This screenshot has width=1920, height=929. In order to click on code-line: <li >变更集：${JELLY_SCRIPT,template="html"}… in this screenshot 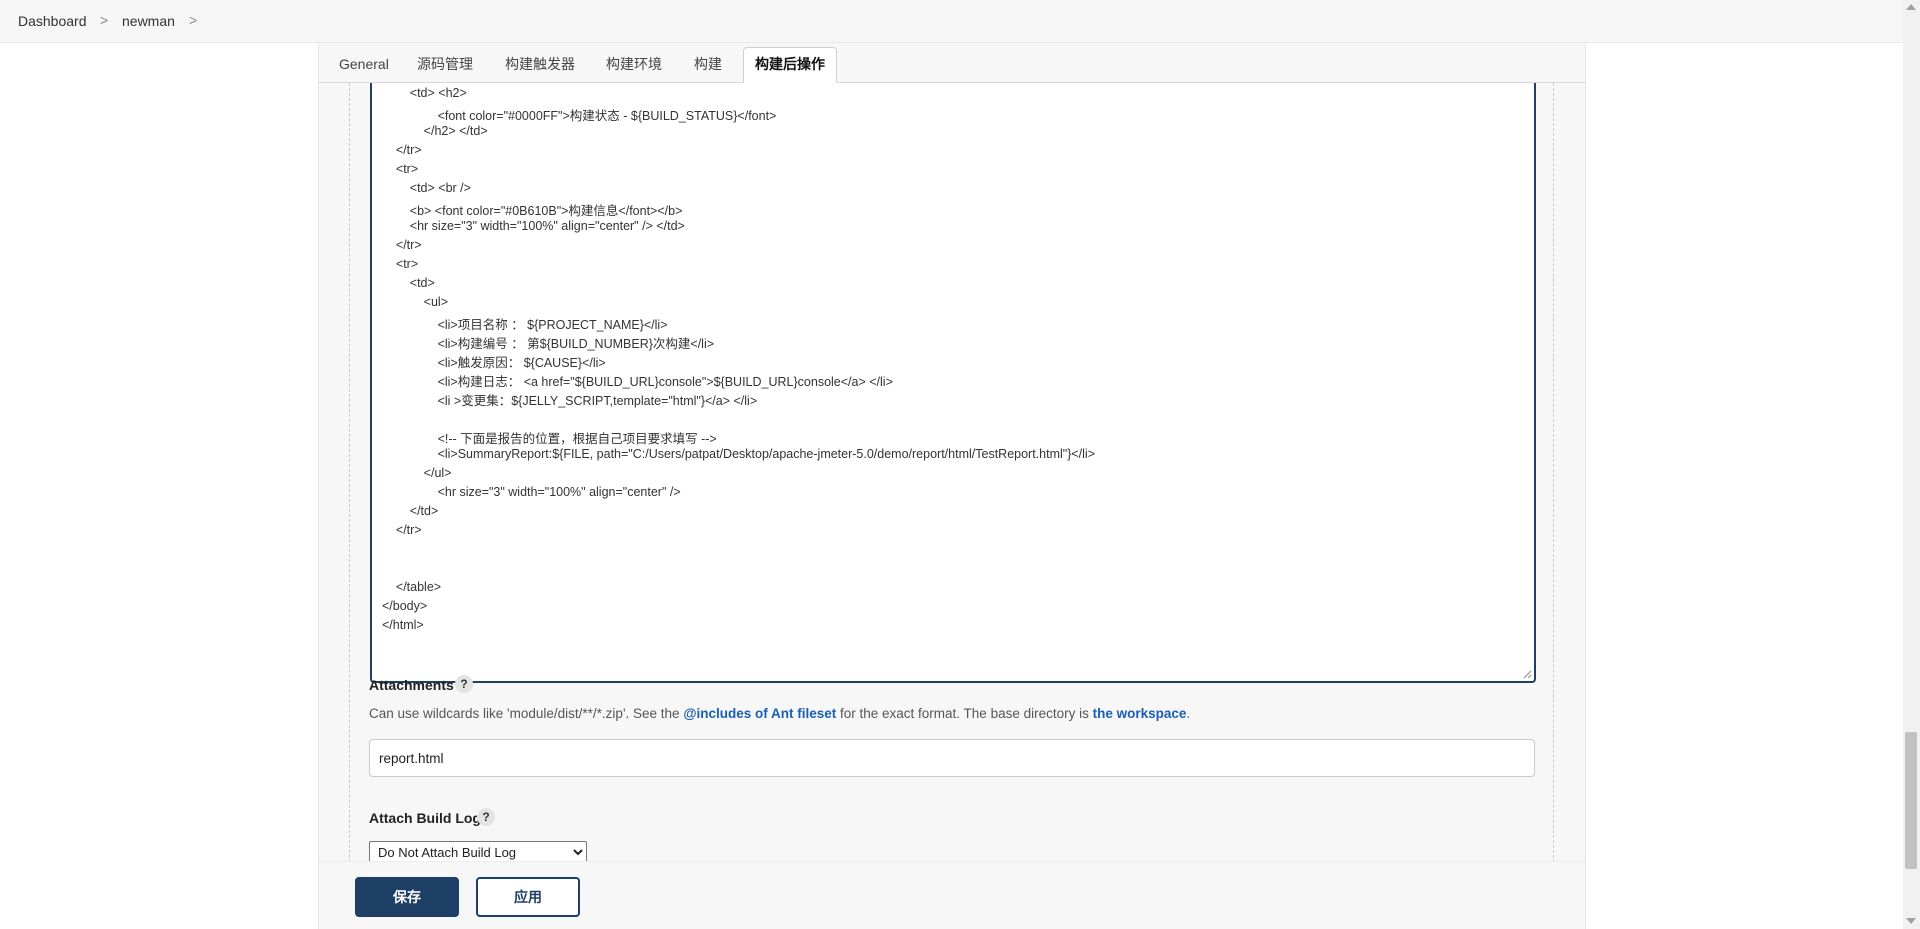, I will do `click(570, 401)`.